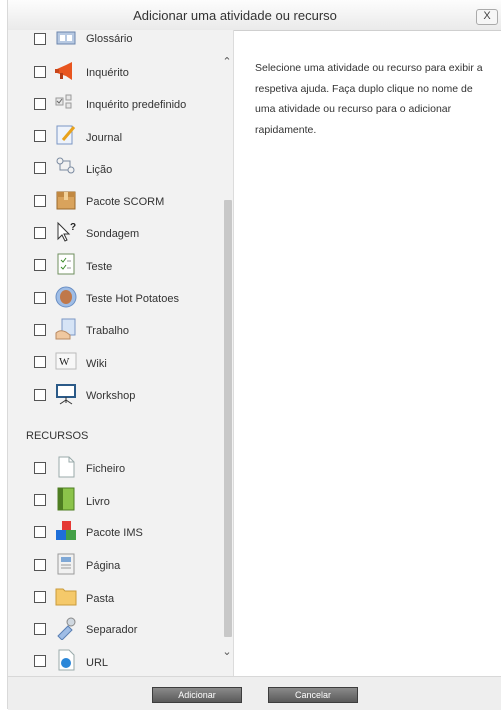 The height and width of the screenshot is (710, 501). I want to click on list-item: Teste, so click(115, 265).